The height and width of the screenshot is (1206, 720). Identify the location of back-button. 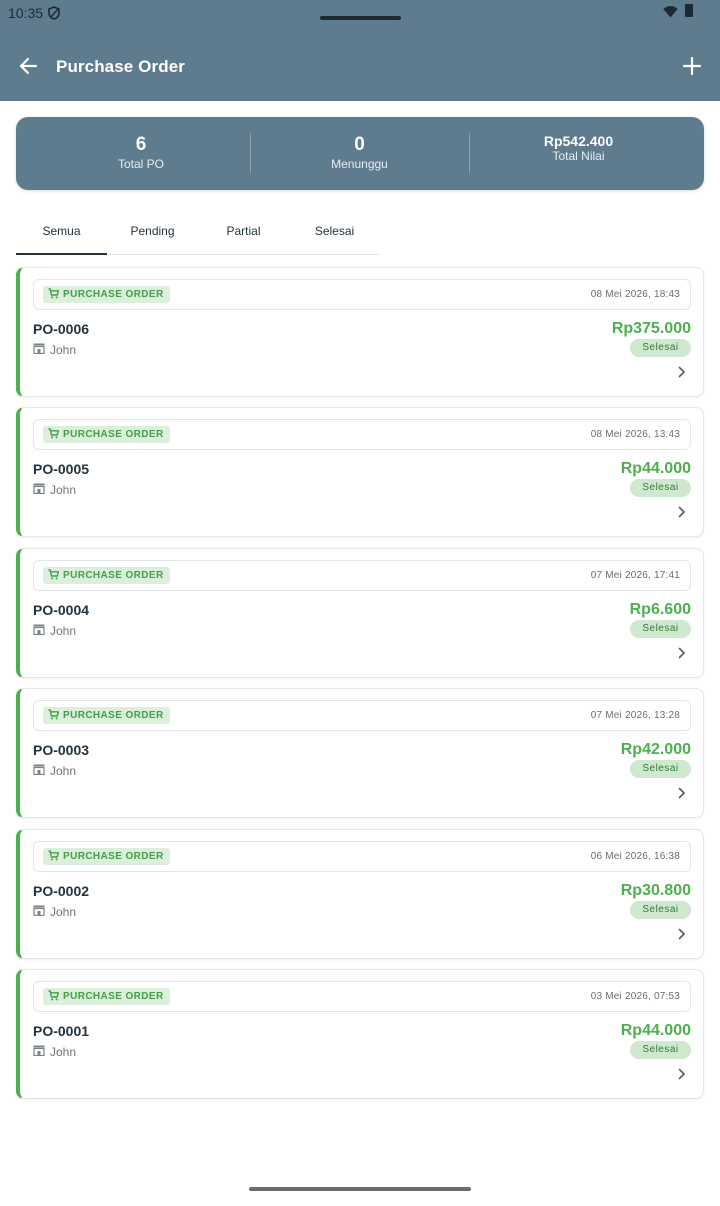
(28, 68).